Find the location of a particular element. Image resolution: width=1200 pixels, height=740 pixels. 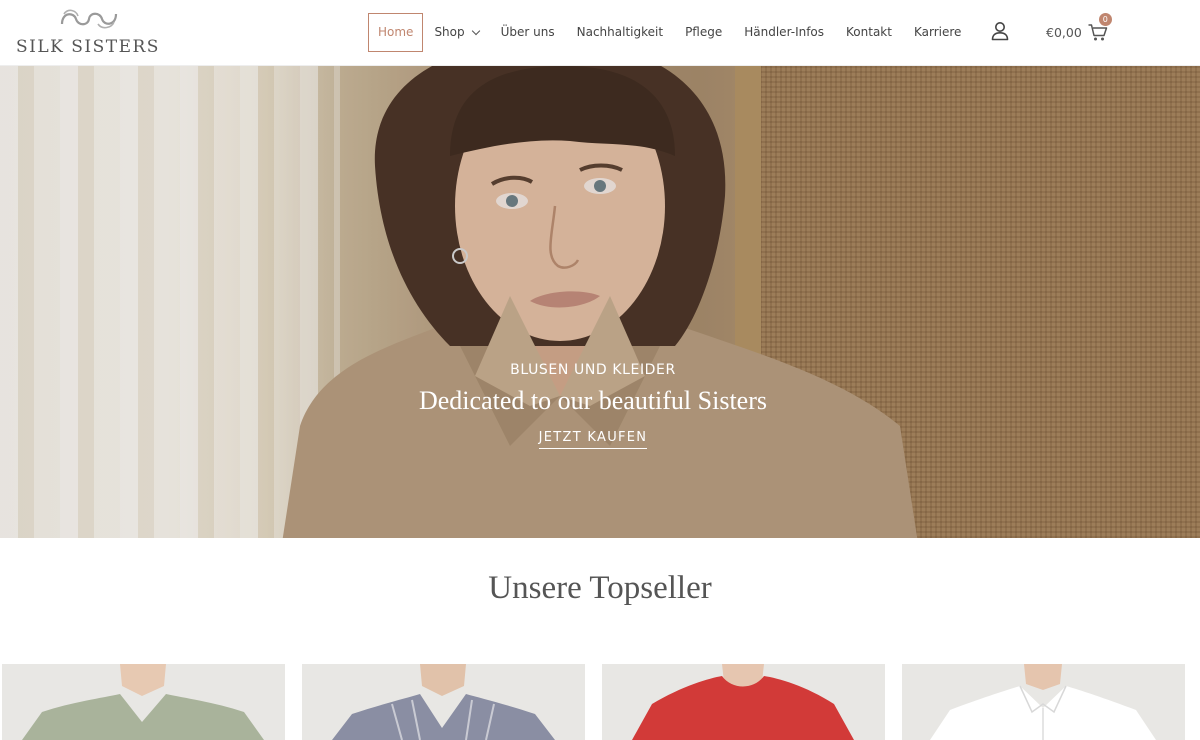

hero-eyebrow: BLUSEN UND KLEIDER is located at coordinates (593, 370).